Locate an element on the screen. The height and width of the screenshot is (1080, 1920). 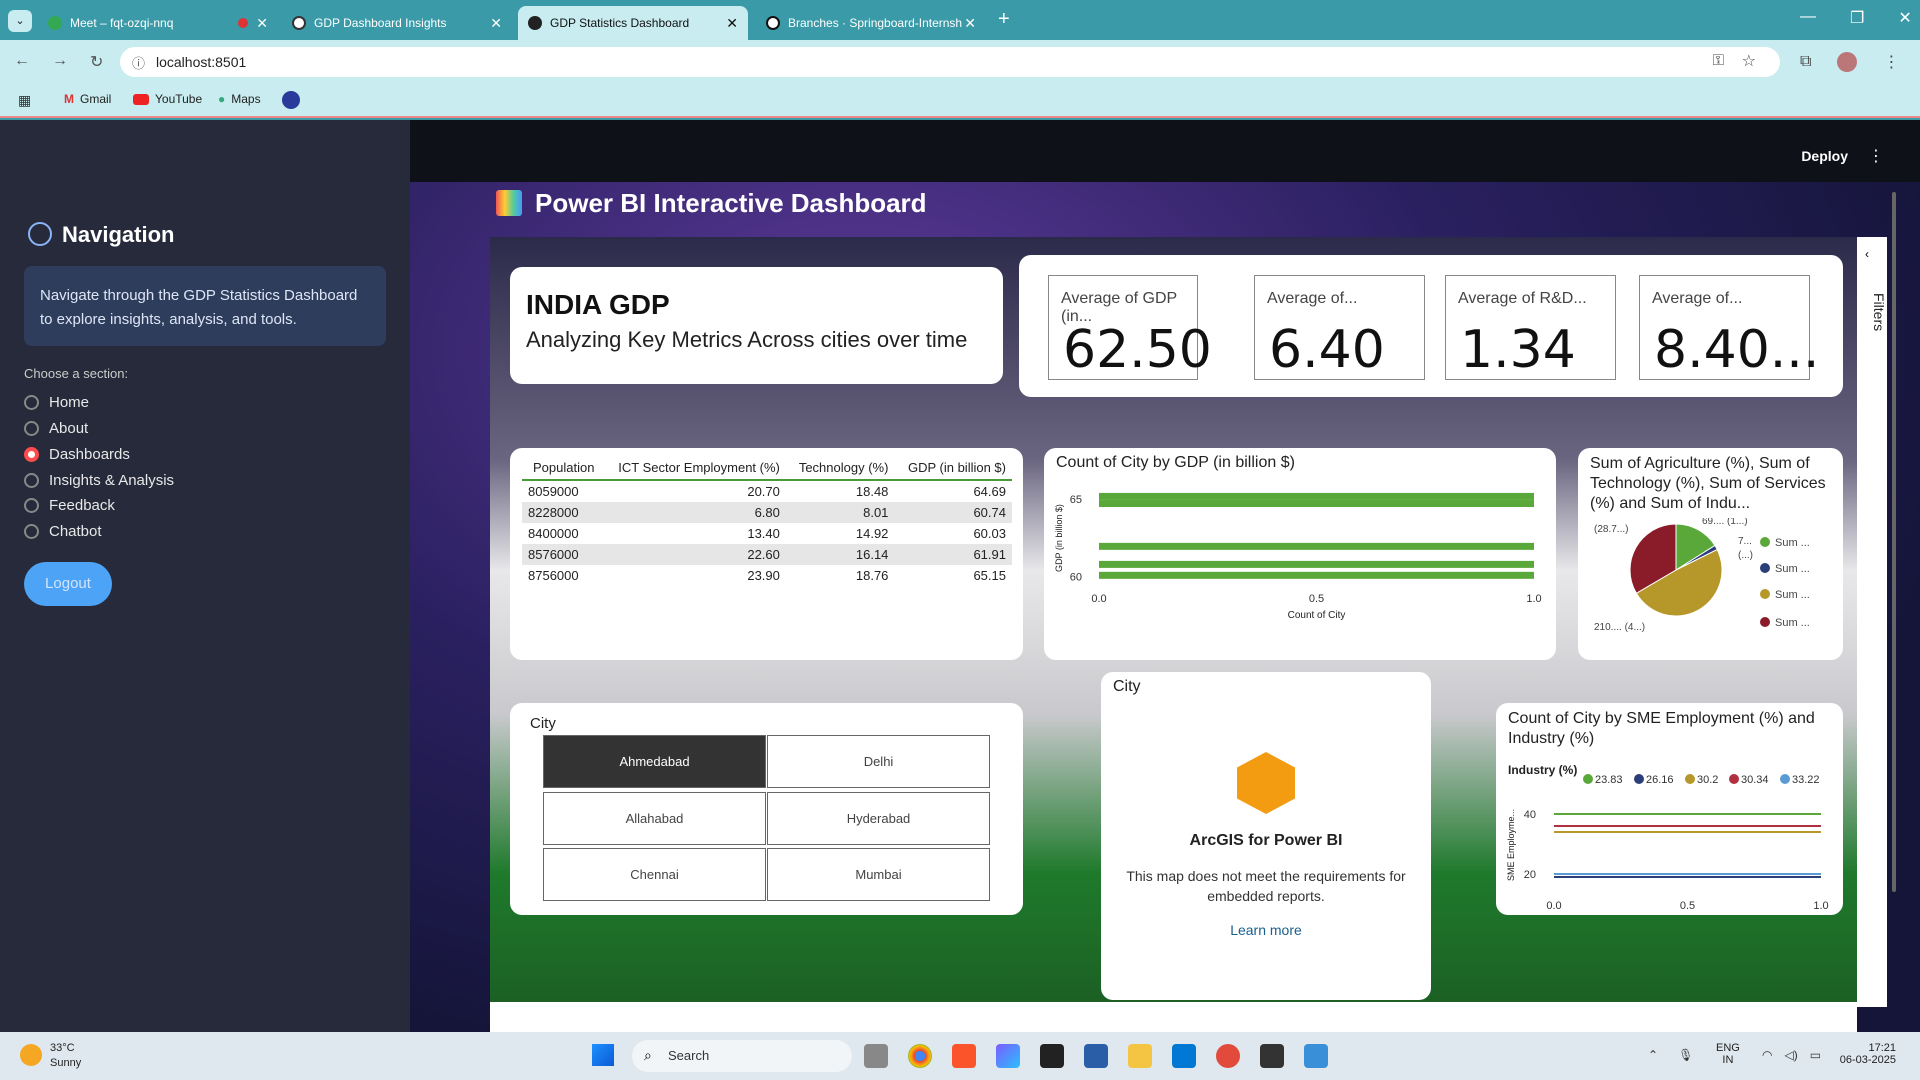
column-header: Population is located at coordinates (561, 468).